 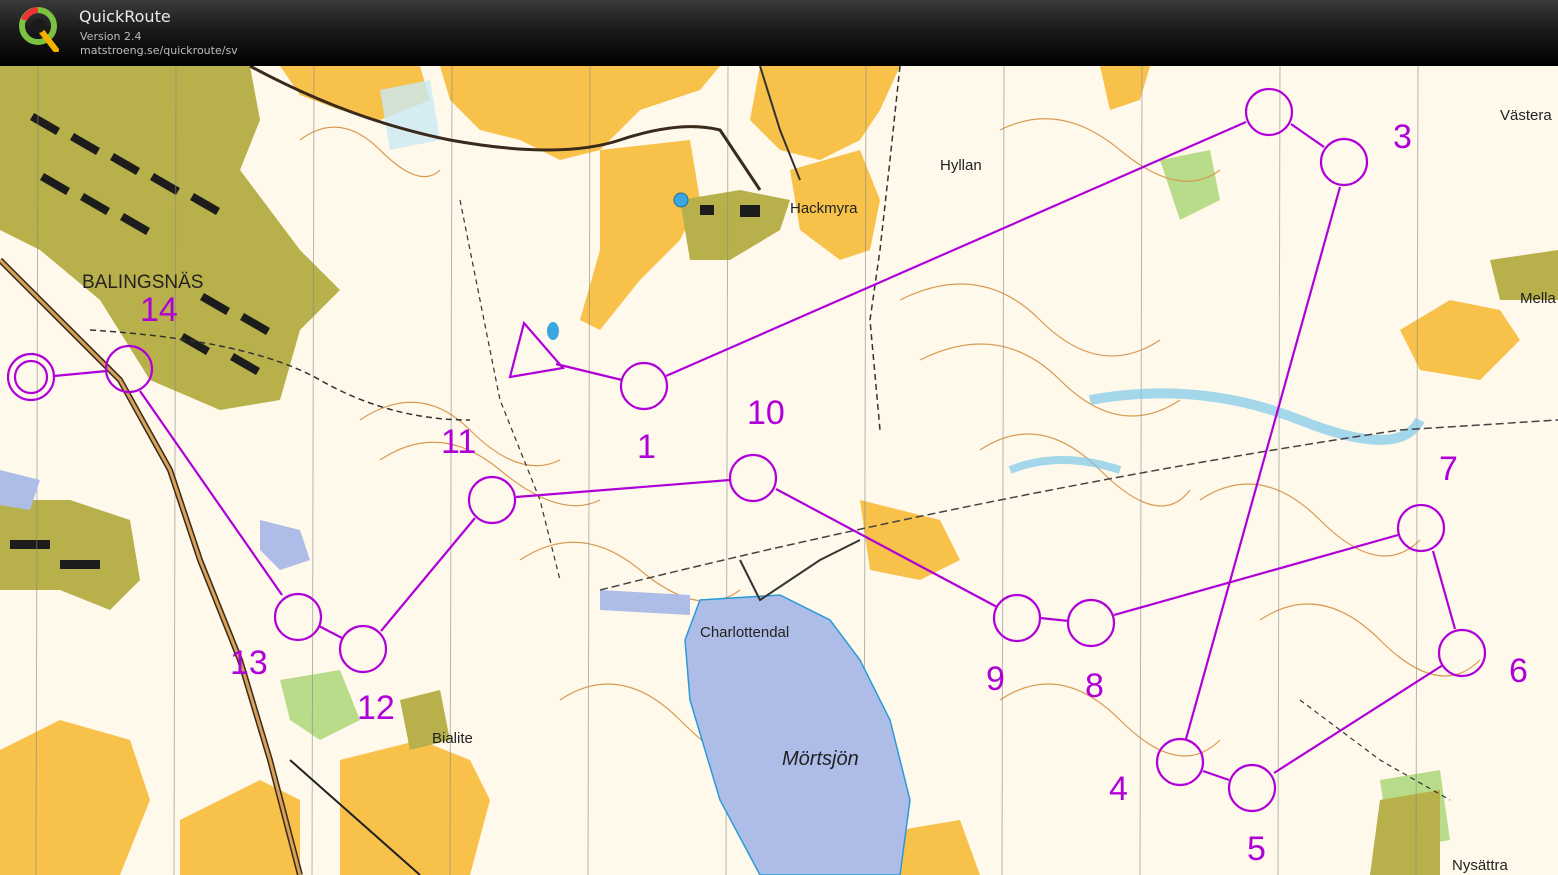 What do you see at coordinates (1094, 686) in the screenshot?
I see `control-number-8: 8` at bounding box center [1094, 686].